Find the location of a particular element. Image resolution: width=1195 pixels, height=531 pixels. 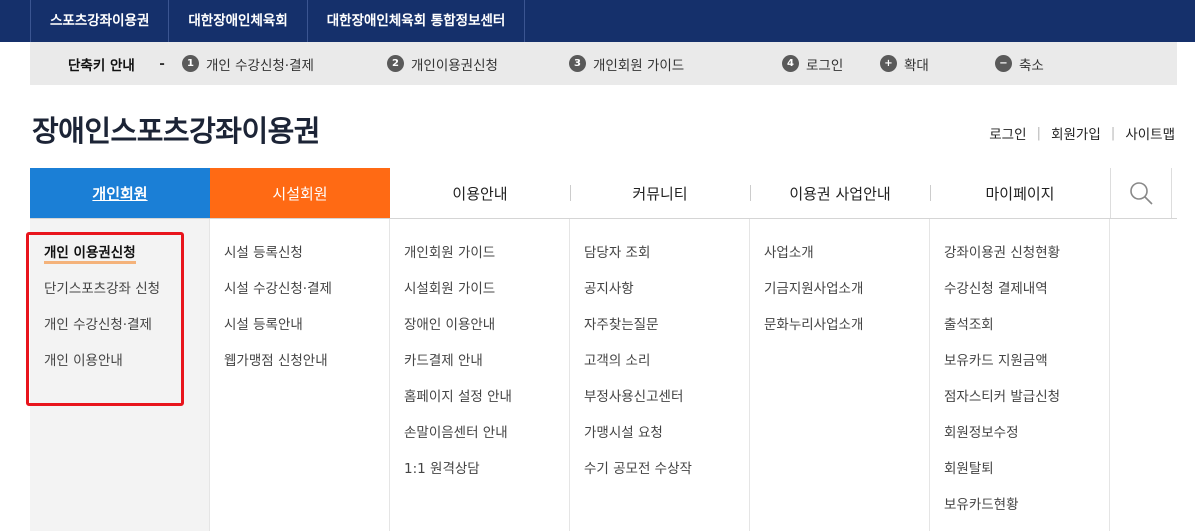

utility-links: 로그인 | 회원가입 | 사이트맵 is located at coordinates (1082, 133).